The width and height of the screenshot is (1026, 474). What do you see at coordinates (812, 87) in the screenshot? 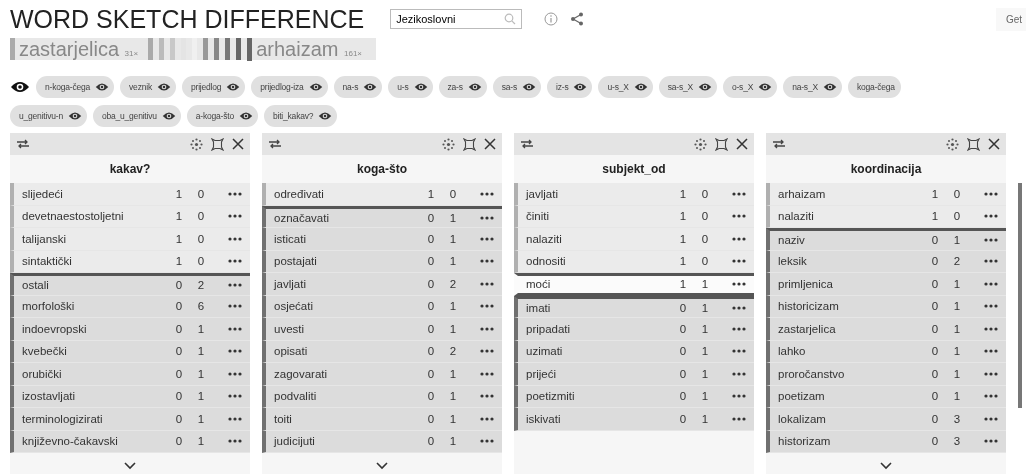
I see `relation-chip: na-s_X` at bounding box center [812, 87].